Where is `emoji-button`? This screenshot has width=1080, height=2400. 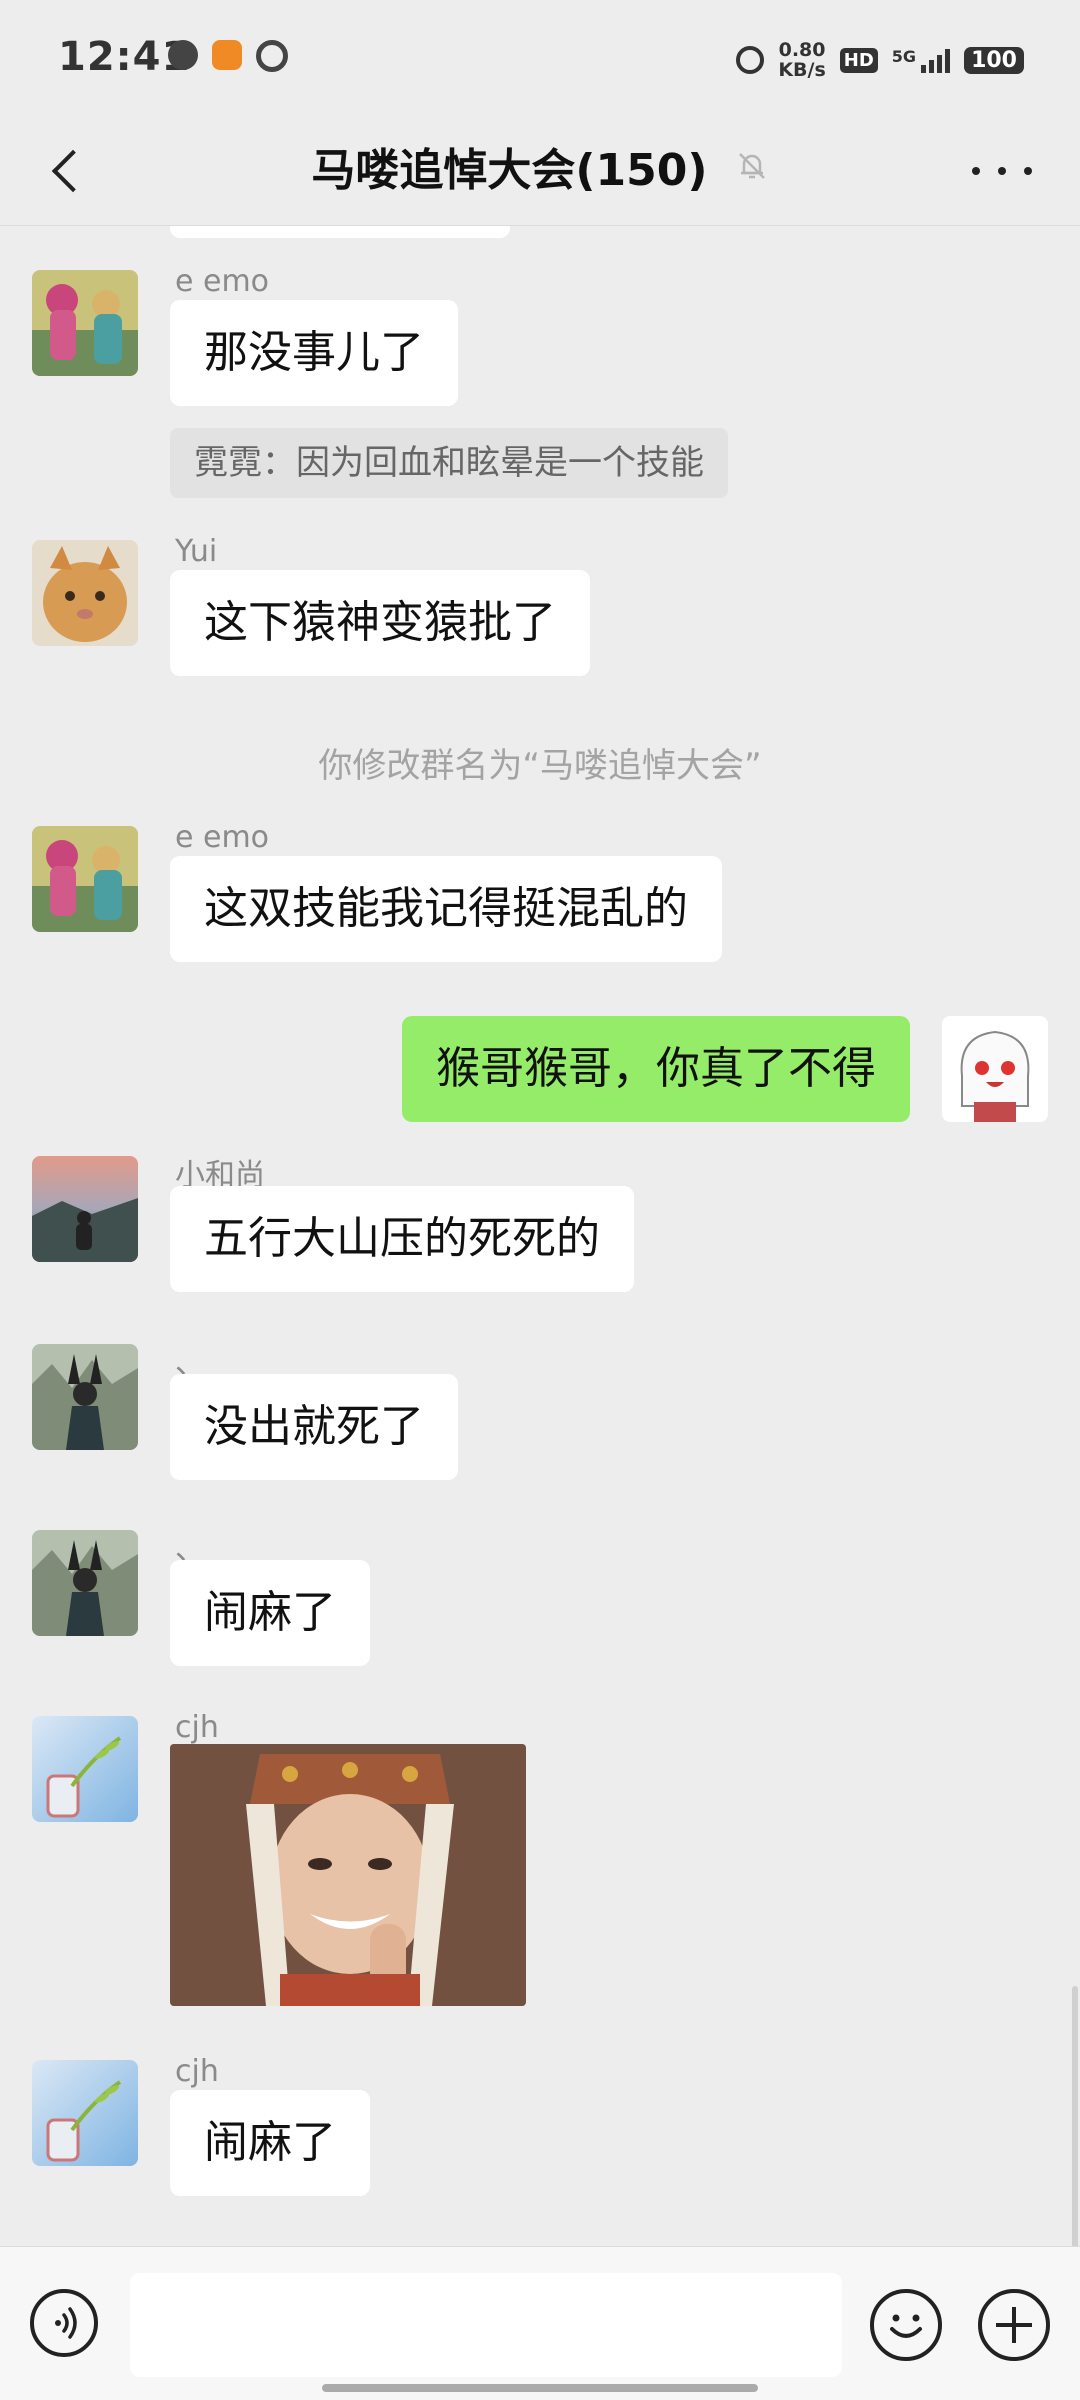
emoji-button is located at coordinates (906, 2325).